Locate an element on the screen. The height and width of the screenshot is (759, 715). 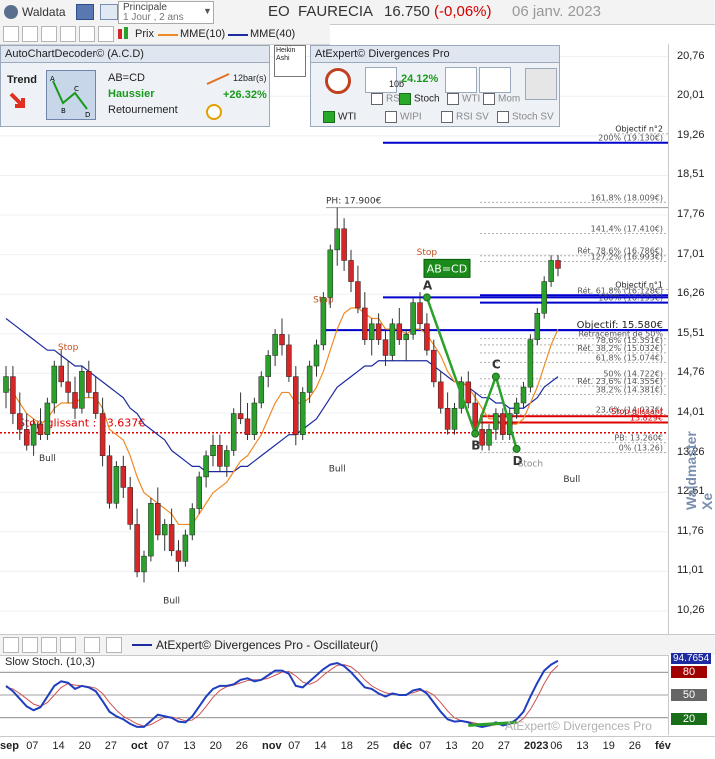
checkbox-stoch is located at coordinates (405, 99).